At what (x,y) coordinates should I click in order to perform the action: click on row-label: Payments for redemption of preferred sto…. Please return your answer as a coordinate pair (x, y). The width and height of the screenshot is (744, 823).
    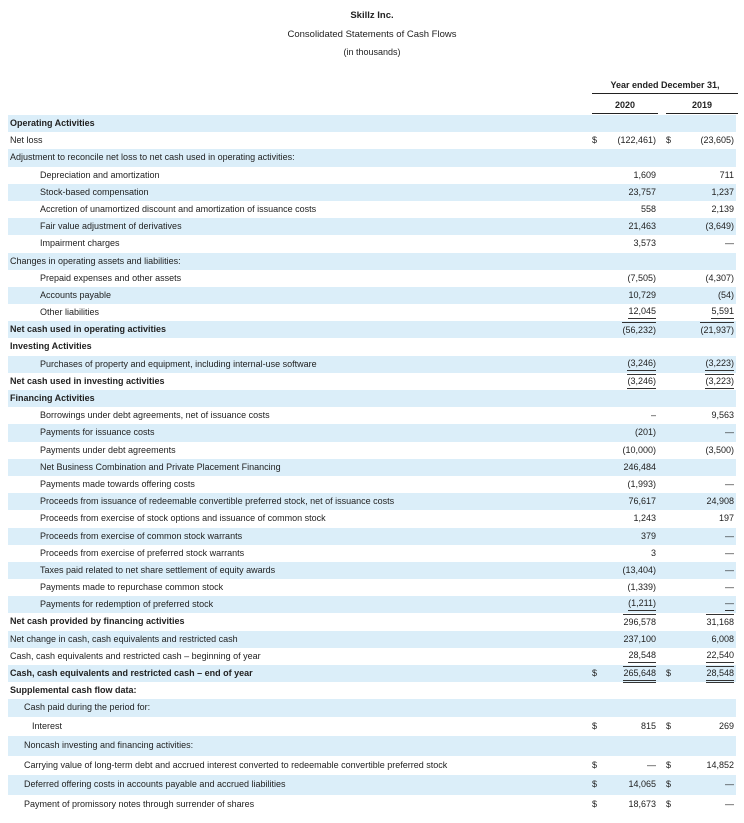
    Looking at the image, I should click on (127, 604).